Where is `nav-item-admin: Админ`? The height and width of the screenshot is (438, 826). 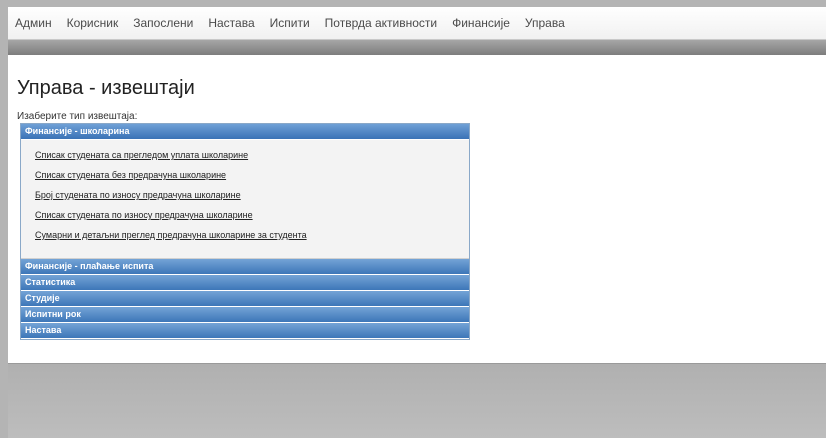
nav-item-admin: Админ is located at coordinates (33, 23).